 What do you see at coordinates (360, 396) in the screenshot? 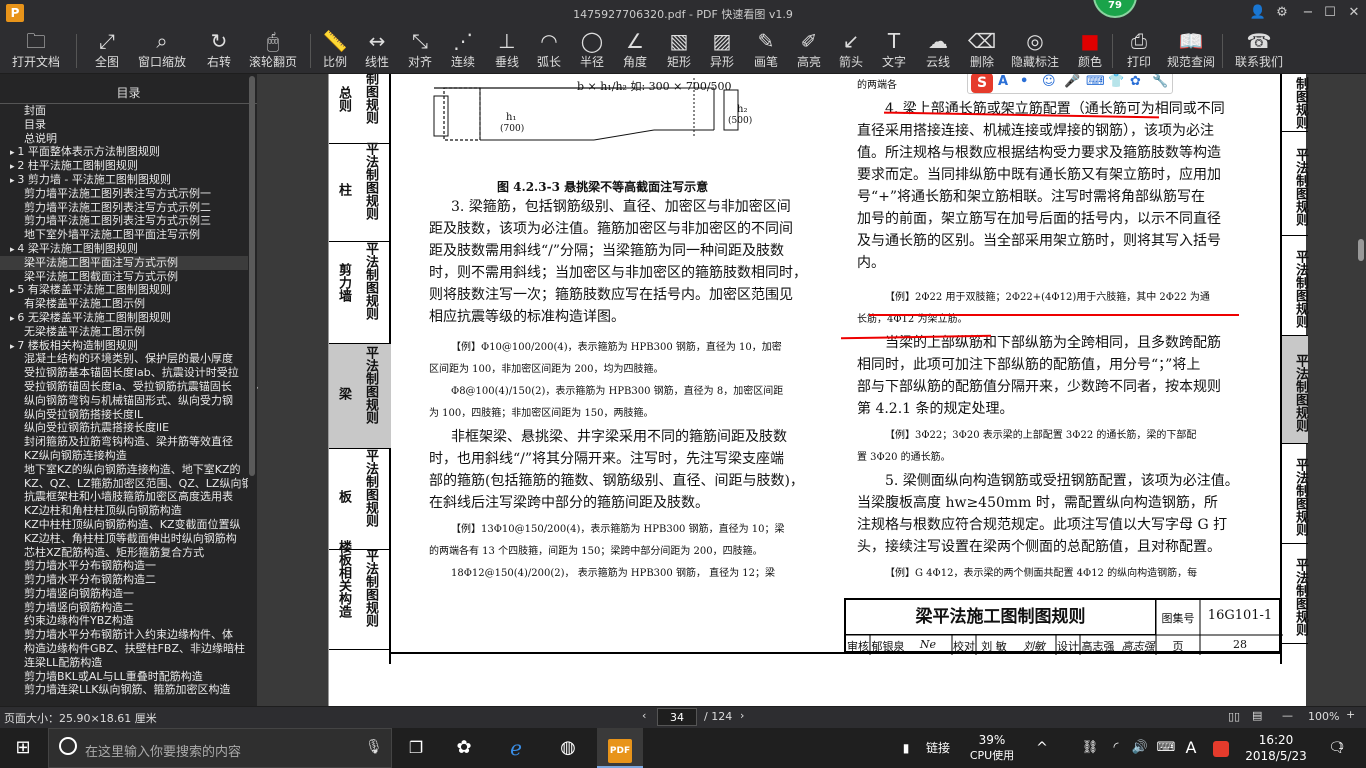
I see `chapter-tab: 梁平法制图规则` at bounding box center [360, 396].